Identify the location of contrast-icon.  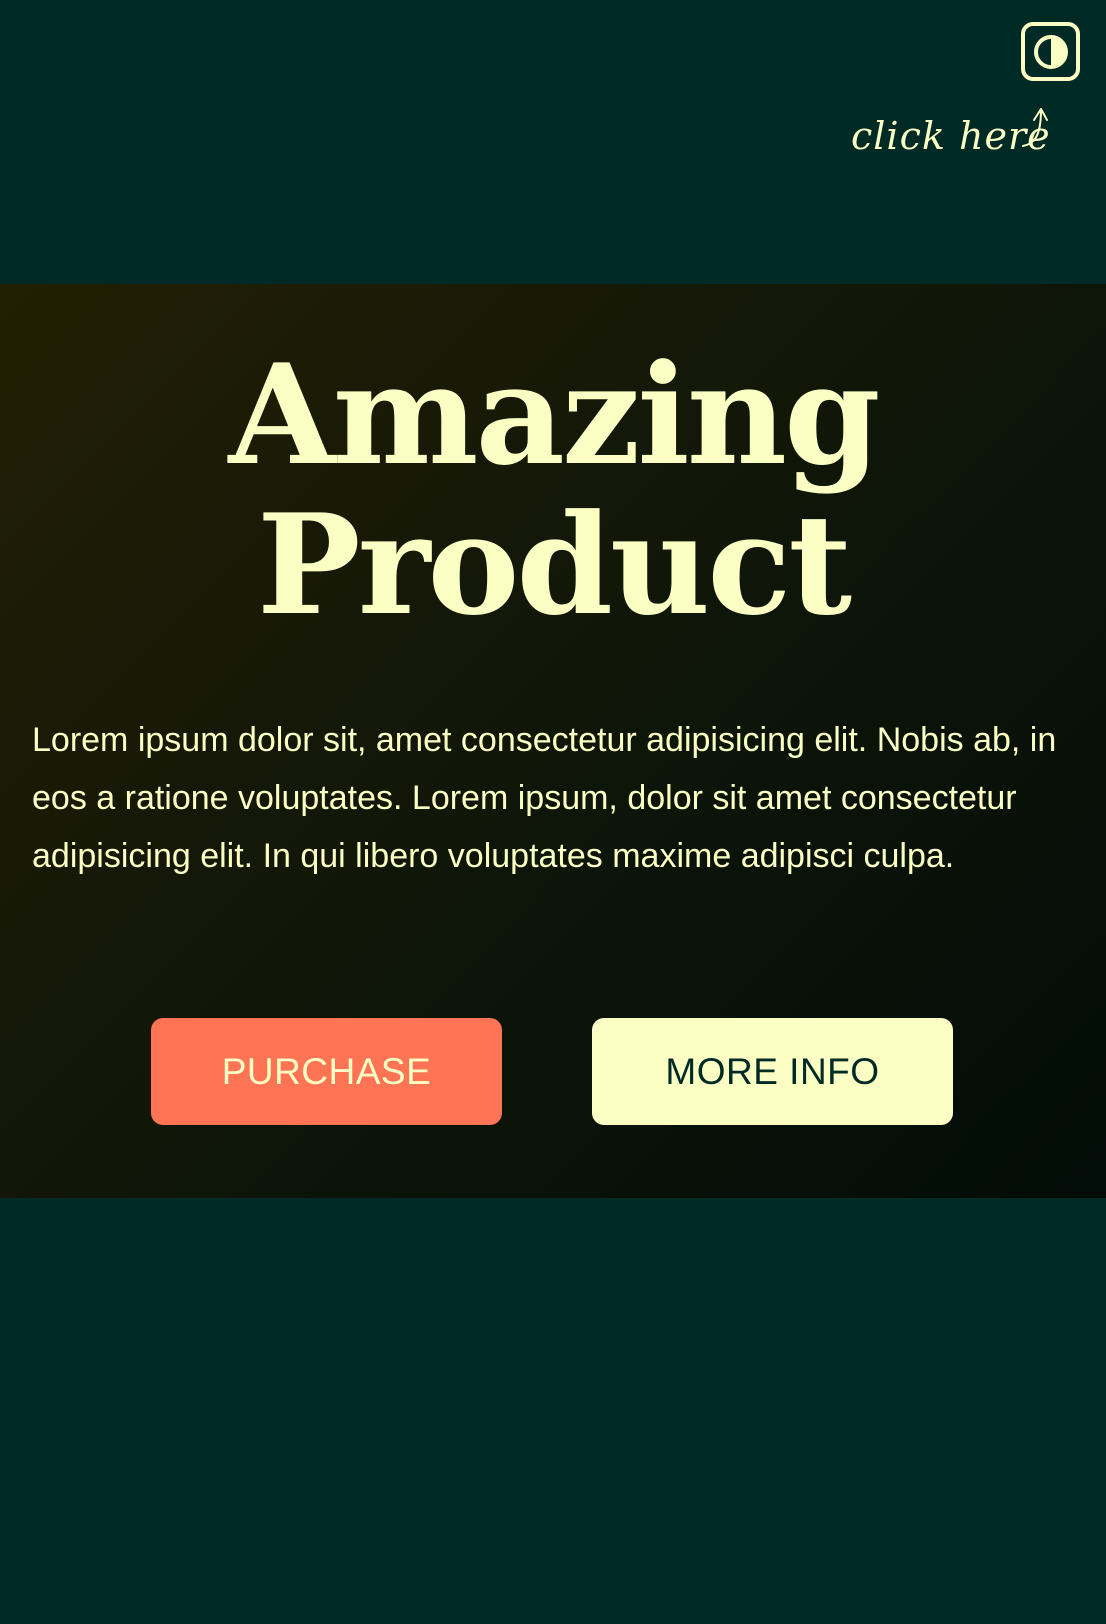
(1050, 51).